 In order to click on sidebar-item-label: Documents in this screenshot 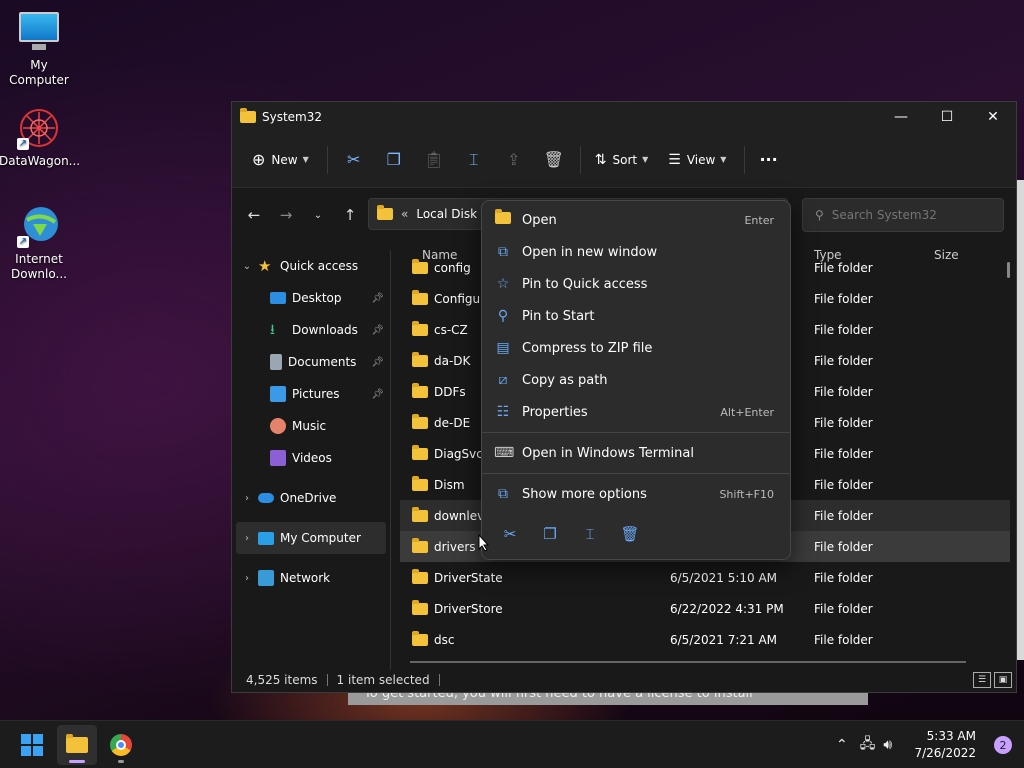, I will do `click(322, 362)`.